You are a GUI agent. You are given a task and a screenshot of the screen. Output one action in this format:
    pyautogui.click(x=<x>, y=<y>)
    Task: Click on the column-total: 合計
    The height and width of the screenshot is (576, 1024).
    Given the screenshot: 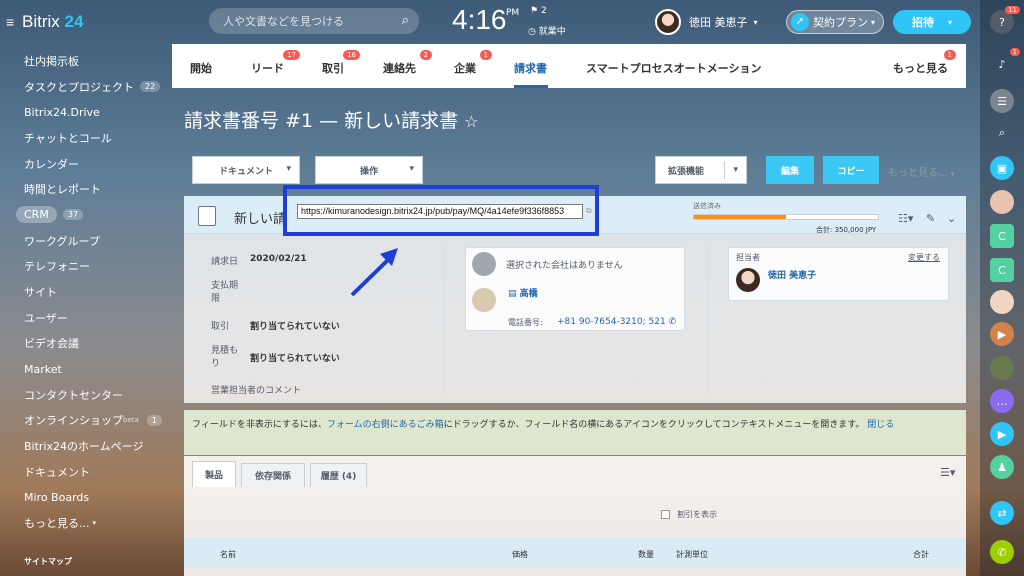 What is the action you would take?
    pyautogui.click(x=921, y=554)
    